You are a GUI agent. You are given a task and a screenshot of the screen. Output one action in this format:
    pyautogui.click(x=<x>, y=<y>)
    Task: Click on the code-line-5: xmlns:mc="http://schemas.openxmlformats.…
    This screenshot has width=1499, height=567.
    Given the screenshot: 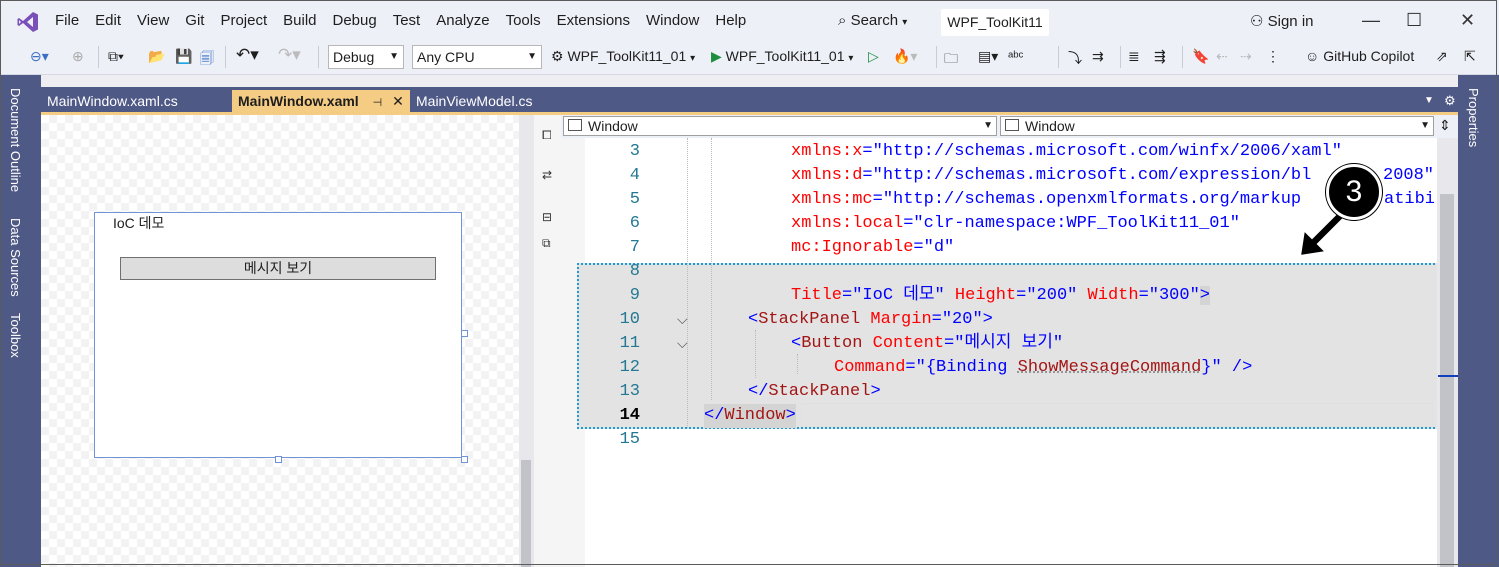 What is the action you would take?
    pyautogui.click(x=1046, y=199)
    